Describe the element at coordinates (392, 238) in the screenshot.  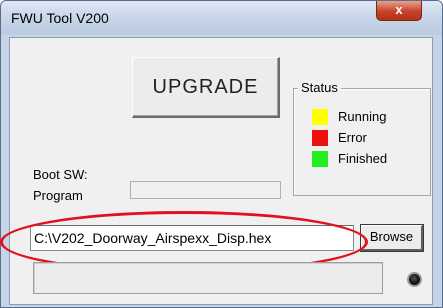
I see `browse-button: Browse` at that location.